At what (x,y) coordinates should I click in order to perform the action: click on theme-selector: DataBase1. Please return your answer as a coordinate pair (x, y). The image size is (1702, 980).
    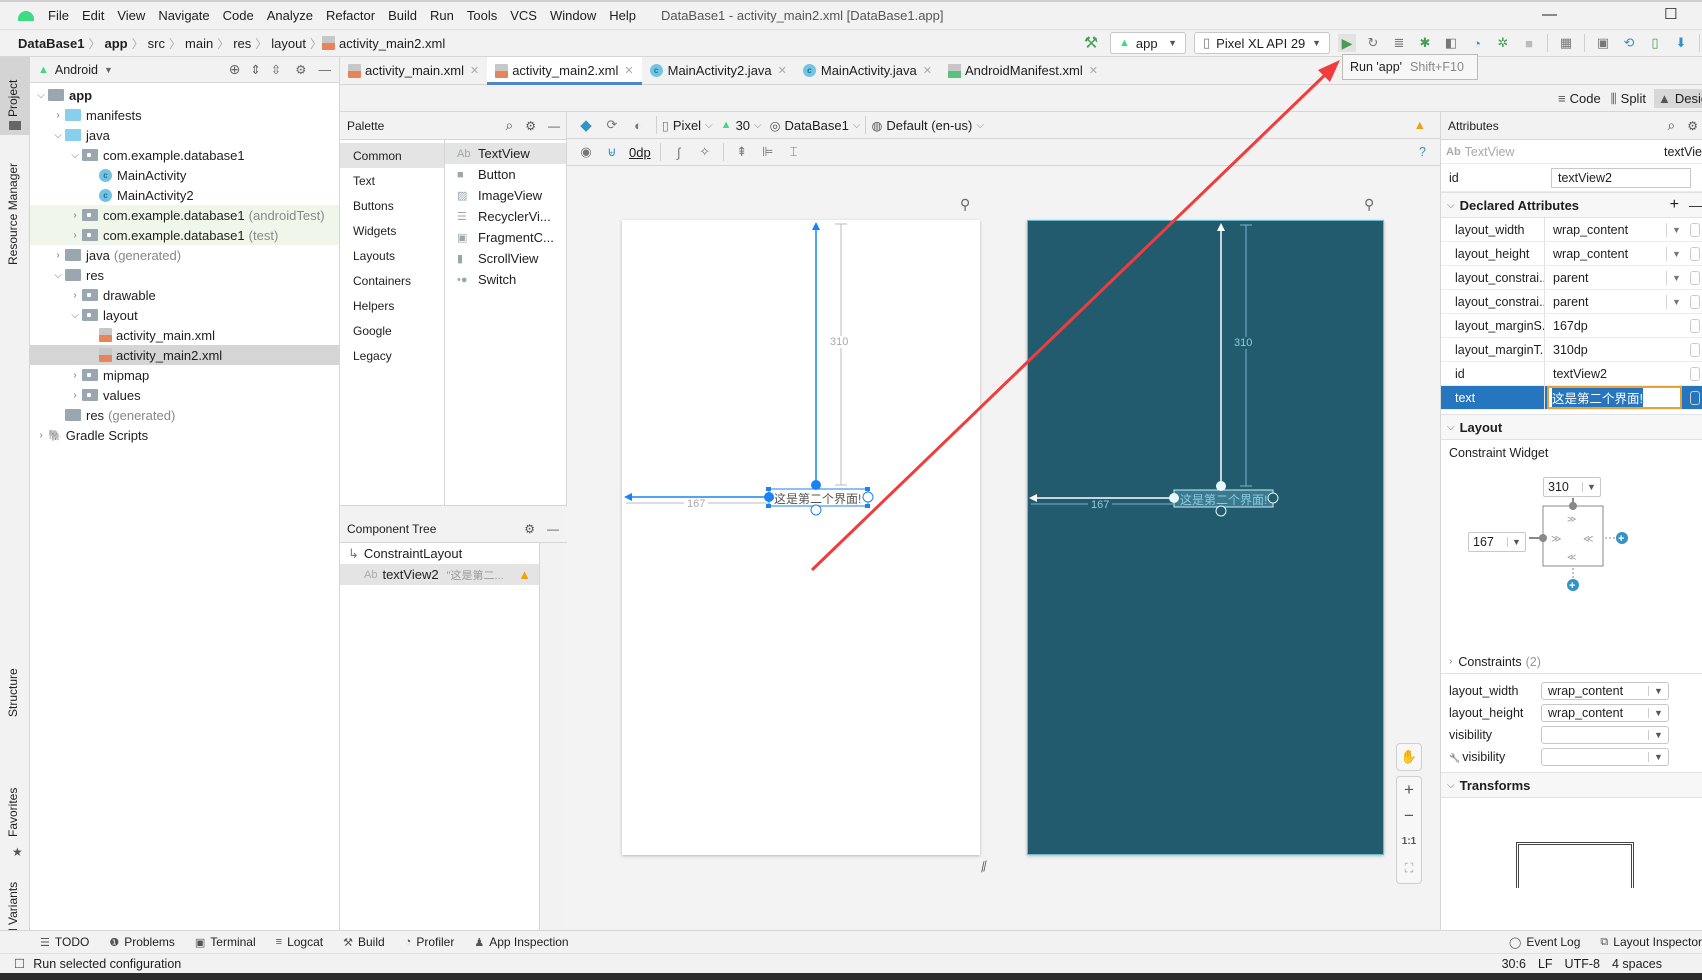
    Looking at the image, I should click on (817, 125).